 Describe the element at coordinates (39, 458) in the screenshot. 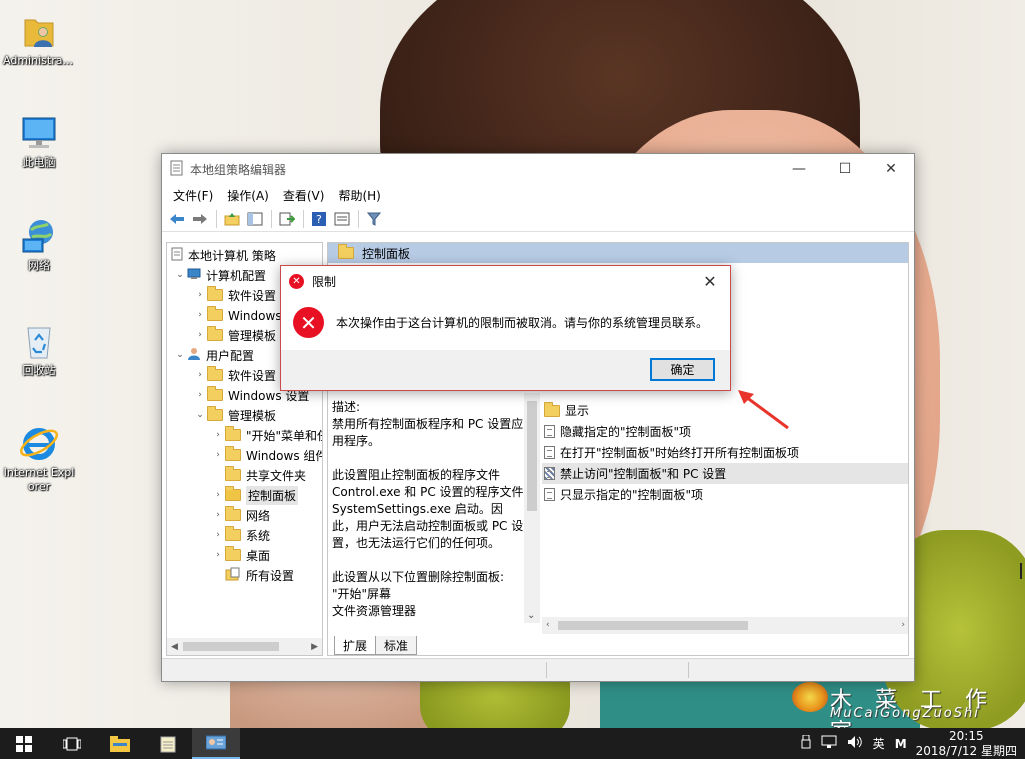

I see `desktop-icon-internet-explorer: Internet Explorer` at that location.